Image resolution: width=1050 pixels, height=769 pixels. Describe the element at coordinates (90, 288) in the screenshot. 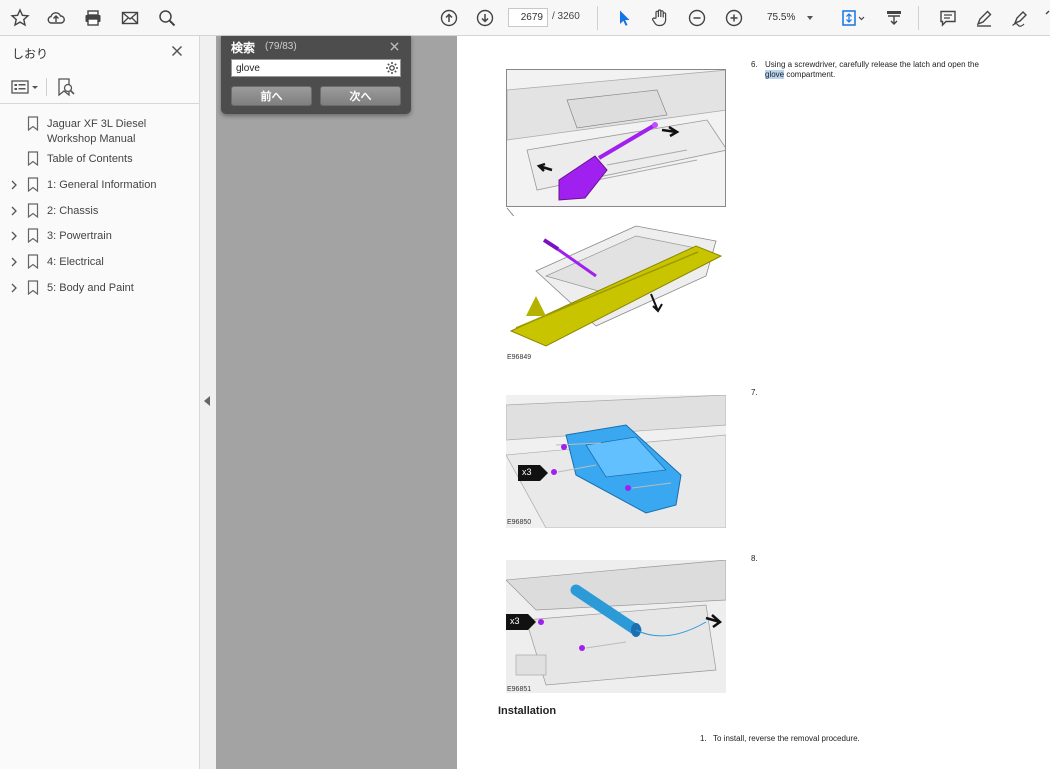

I see `bookmark-label: 5: Body and Paint` at that location.